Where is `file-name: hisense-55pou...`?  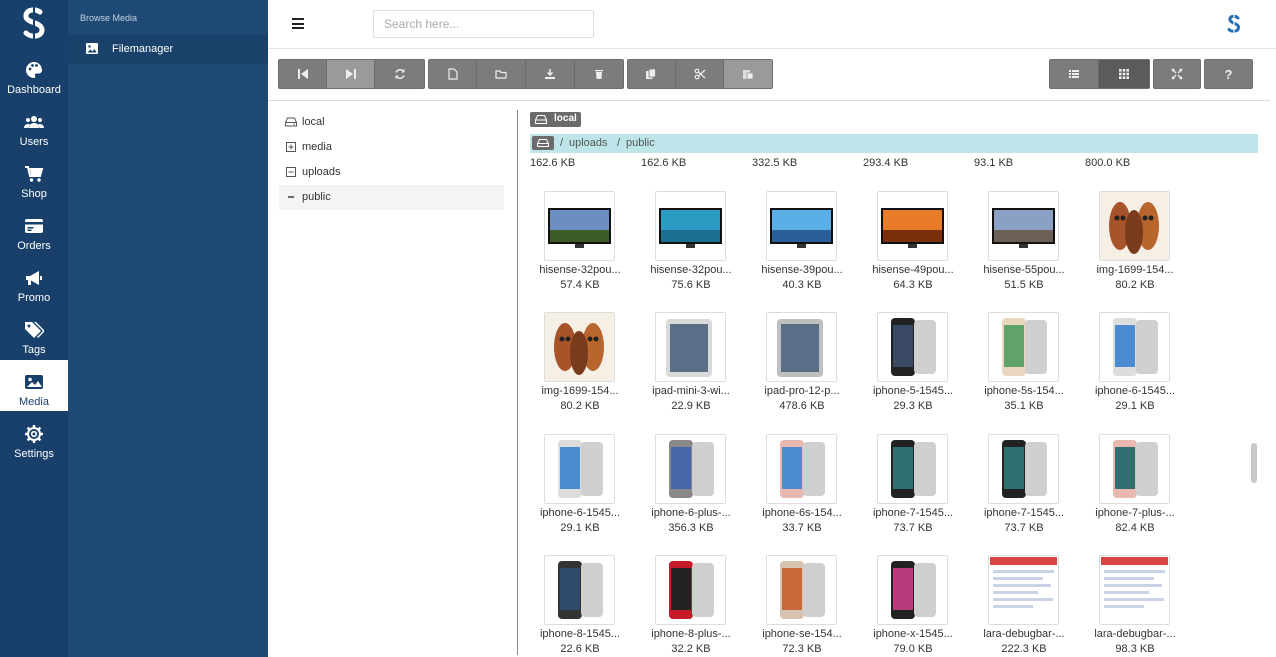
file-name: hisense-55pou... is located at coordinates (1024, 270).